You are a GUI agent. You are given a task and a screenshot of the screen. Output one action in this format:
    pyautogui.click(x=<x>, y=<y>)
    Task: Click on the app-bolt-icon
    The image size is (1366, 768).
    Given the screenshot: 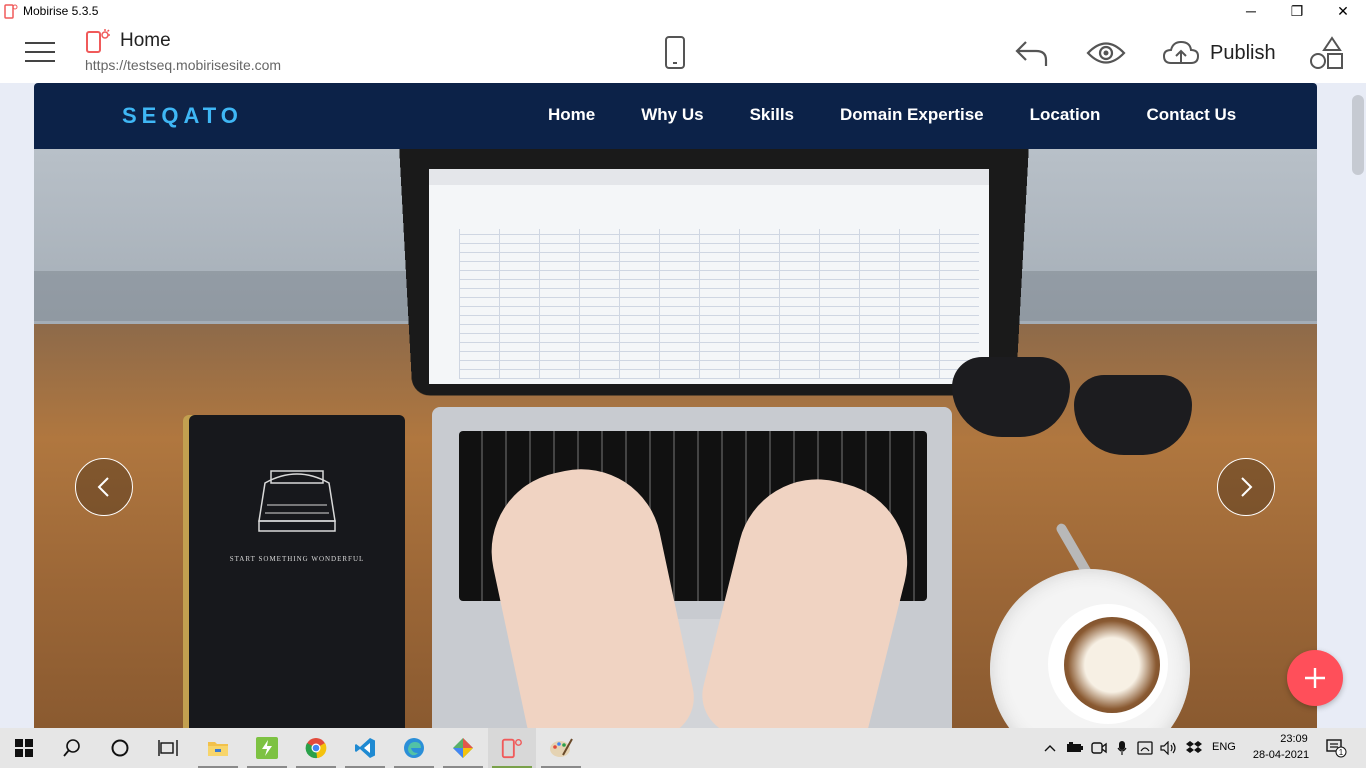 What is the action you would take?
    pyautogui.click(x=267, y=748)
    